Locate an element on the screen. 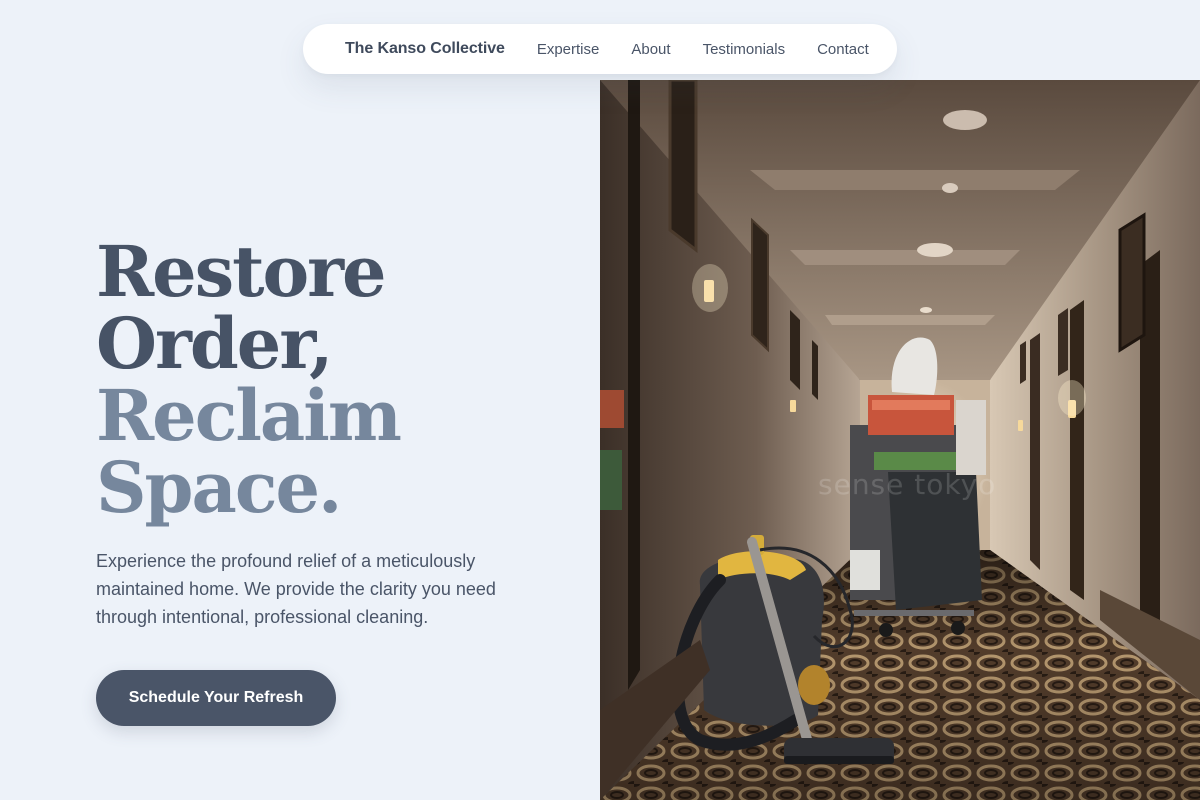  nav-link-testimonials: Testimonials is located at coordinates (744, 49).